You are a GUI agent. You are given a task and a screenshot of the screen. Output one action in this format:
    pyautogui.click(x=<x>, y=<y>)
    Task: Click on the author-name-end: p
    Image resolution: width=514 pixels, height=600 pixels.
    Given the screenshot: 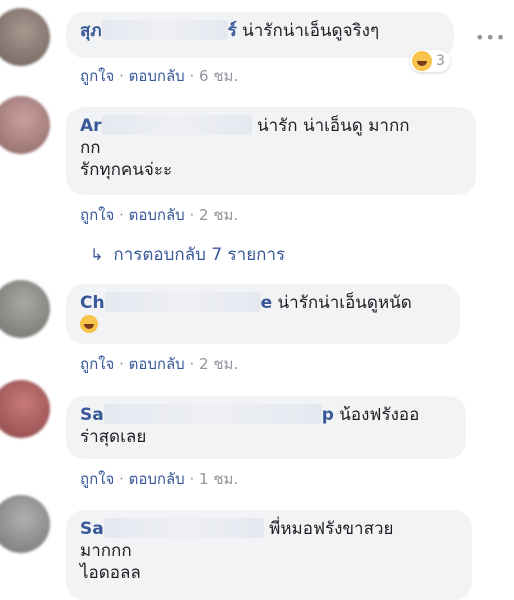 What is the action you would take?
    pyautogui.click(x=328, y=415)
    